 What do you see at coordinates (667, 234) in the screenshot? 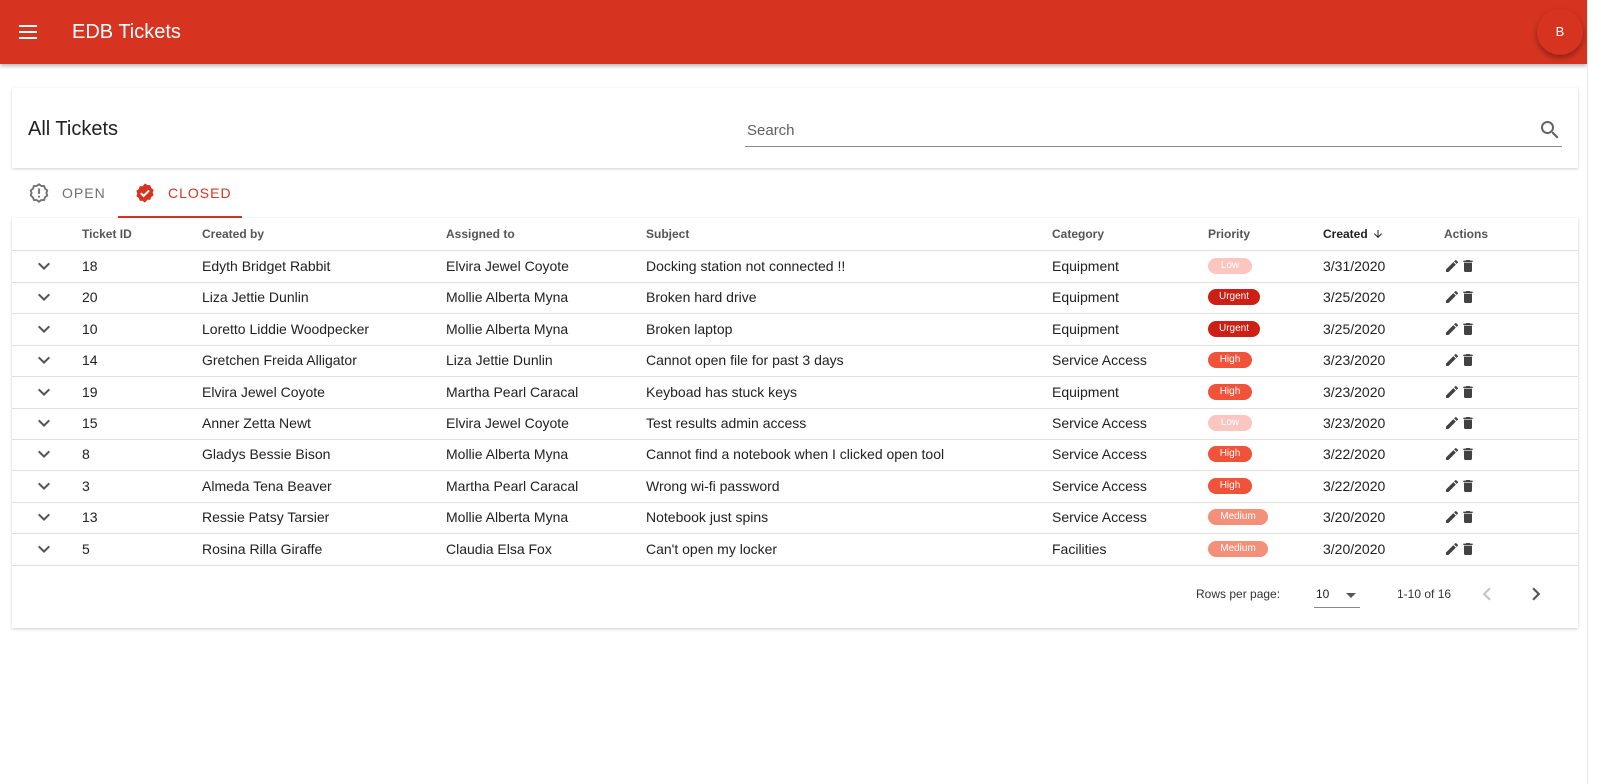
I see `col-subject: Subject` at bounding box center [667, 234].